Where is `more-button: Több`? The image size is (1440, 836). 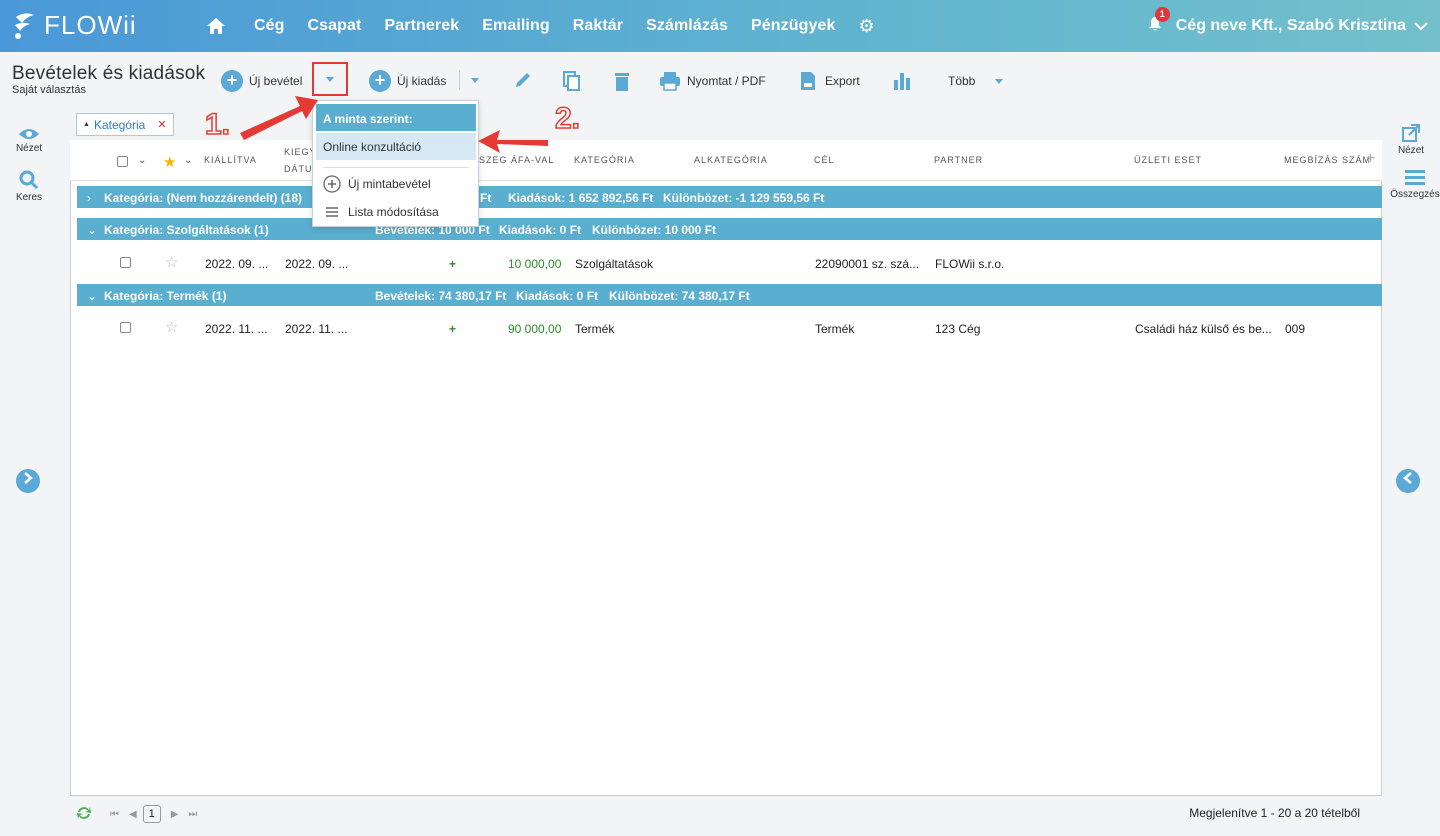
more-button: Több is located at coordinates (976, 81).